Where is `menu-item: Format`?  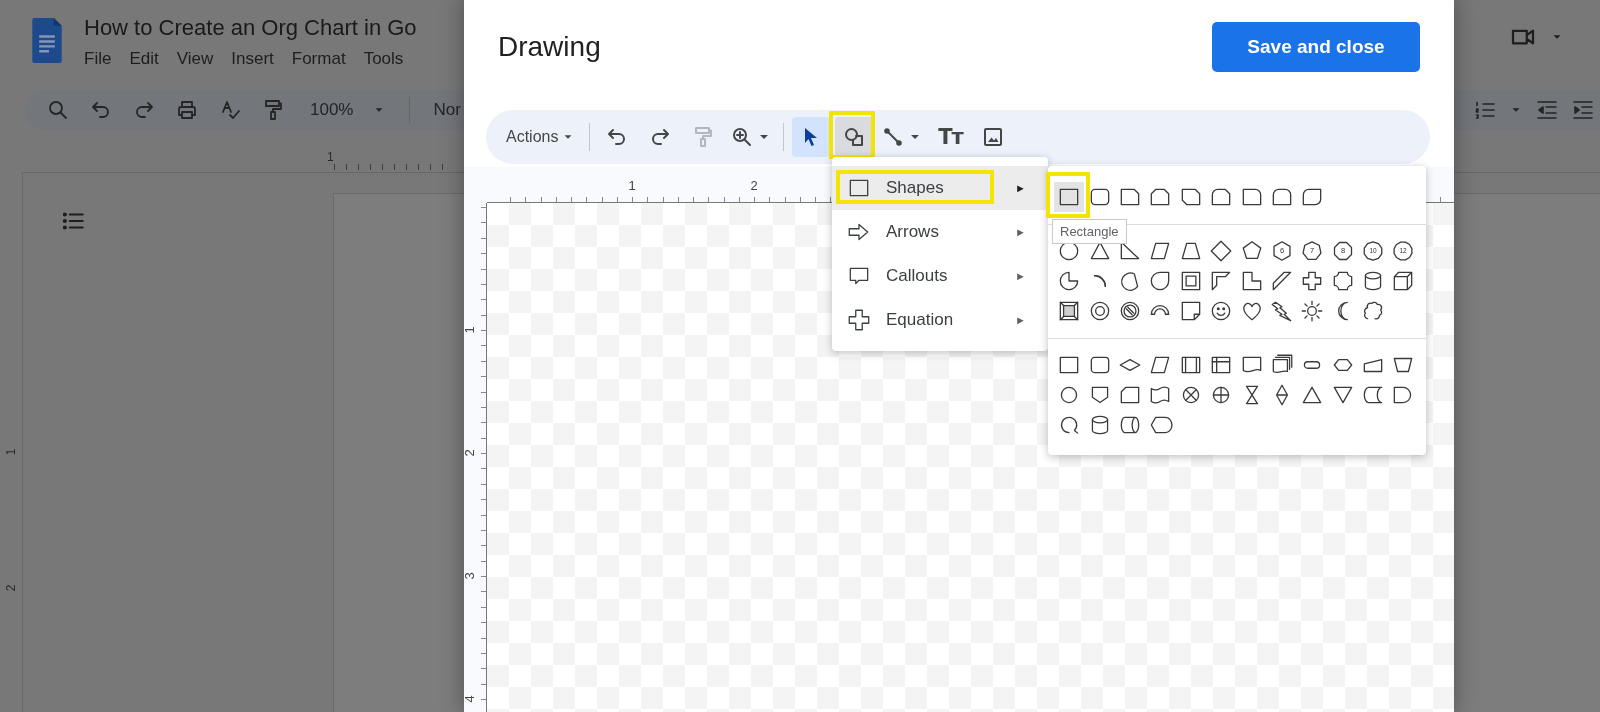 menu-item: Format is located at coordinates (318, 59).